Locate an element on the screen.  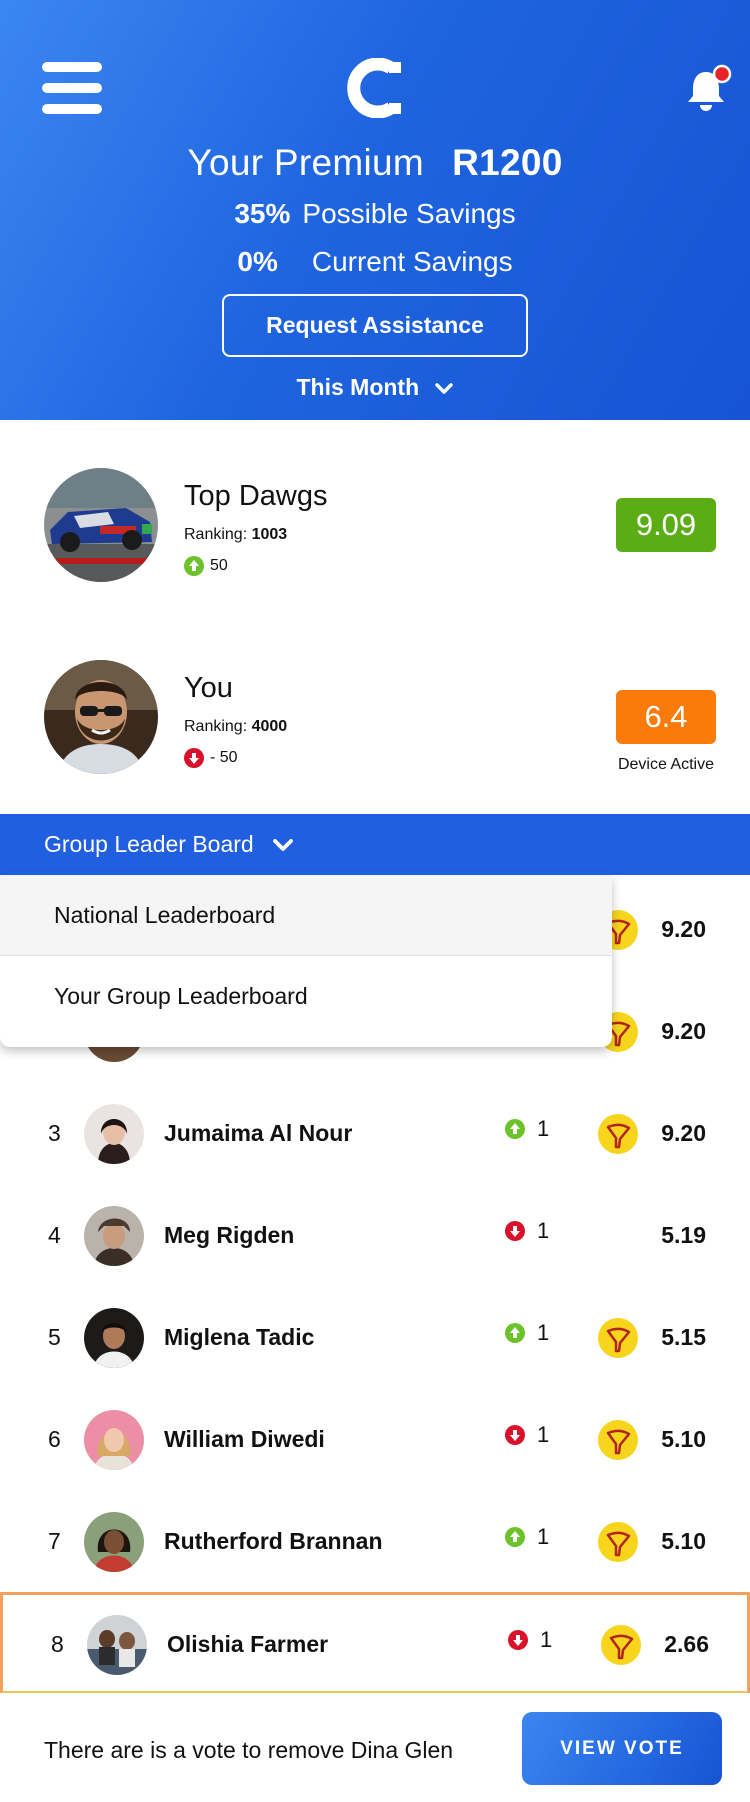
table-row: 4 Meg Rigden 1 5.19 is located at coordinates (375, 1236).